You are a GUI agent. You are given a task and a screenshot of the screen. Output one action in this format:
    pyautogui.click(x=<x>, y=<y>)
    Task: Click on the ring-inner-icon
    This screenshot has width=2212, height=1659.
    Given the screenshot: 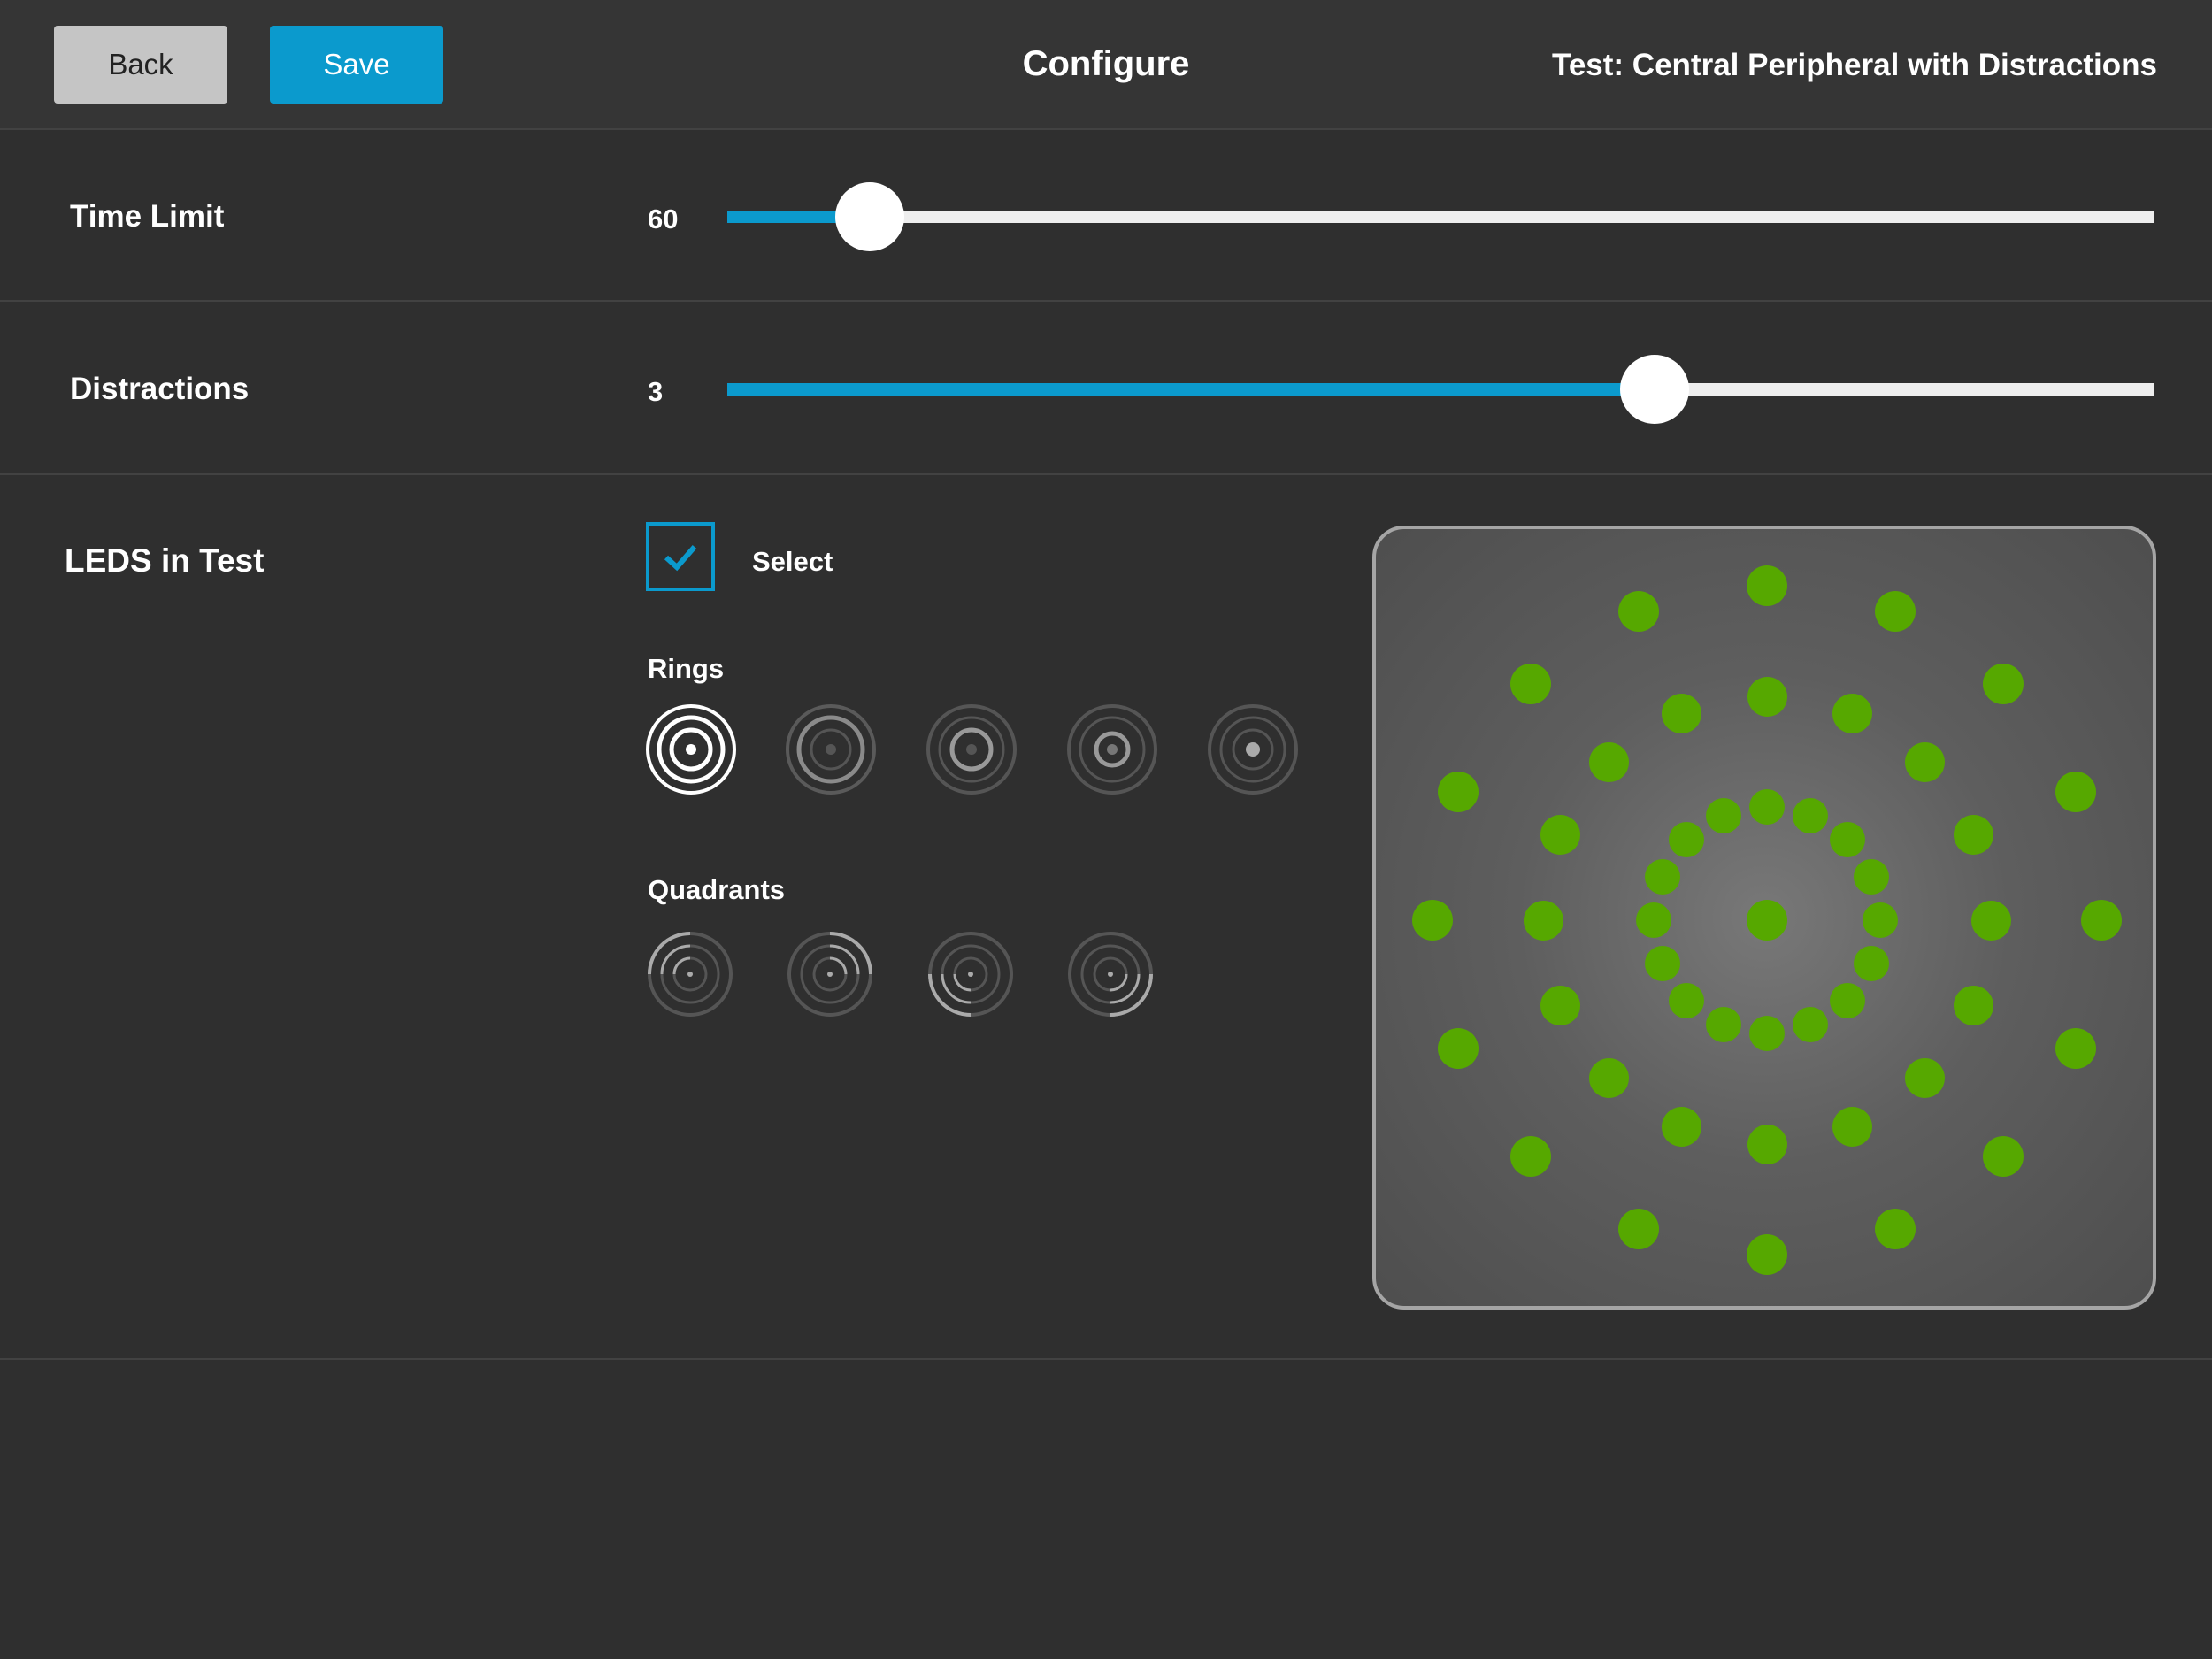 What is the action you would take?
    pyautogui.click(x=1112, y=750)
    